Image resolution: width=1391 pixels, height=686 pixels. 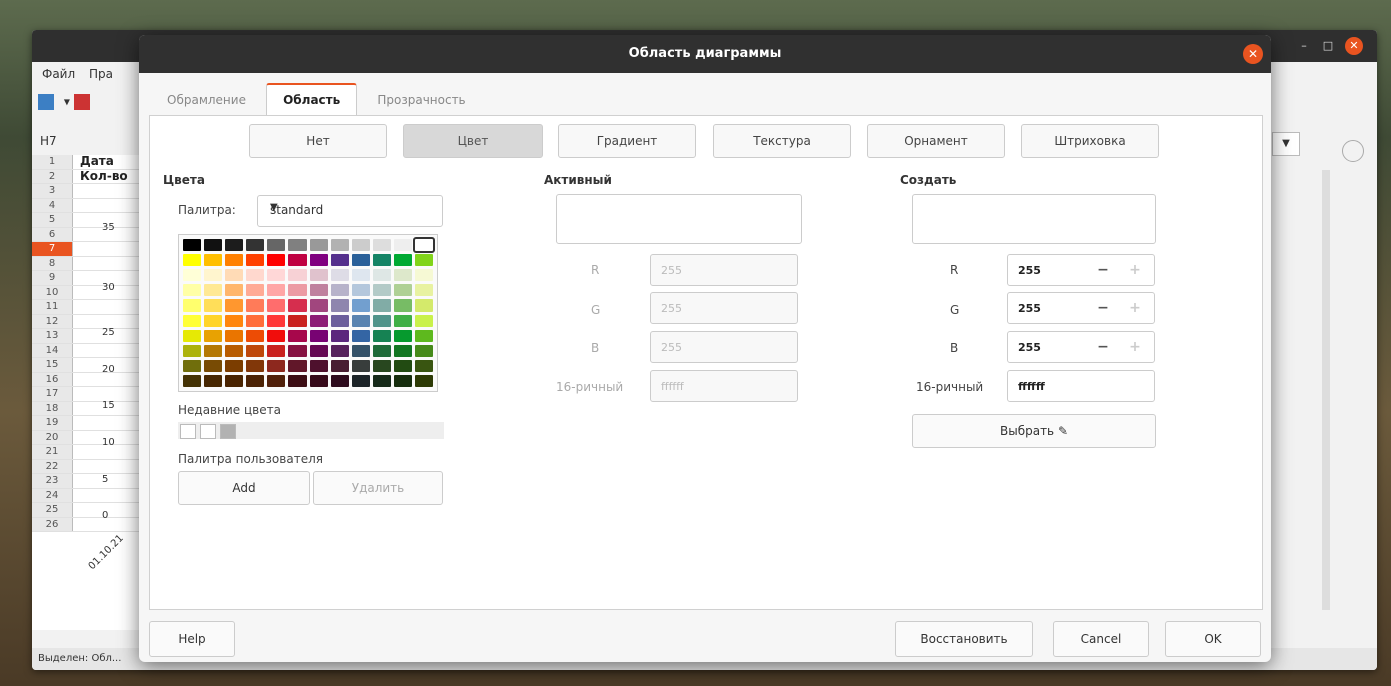 I want to click on settings-icon, so click(x=1353, y=151).